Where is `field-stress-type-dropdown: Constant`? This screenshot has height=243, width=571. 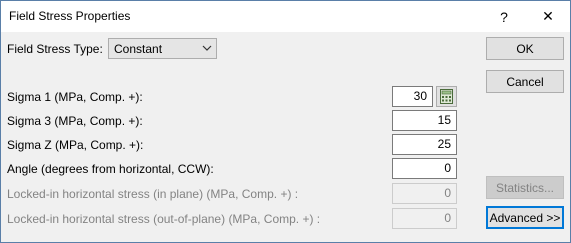
field-stress-type-dropdown: Constant is located at coordinates (162, 48).